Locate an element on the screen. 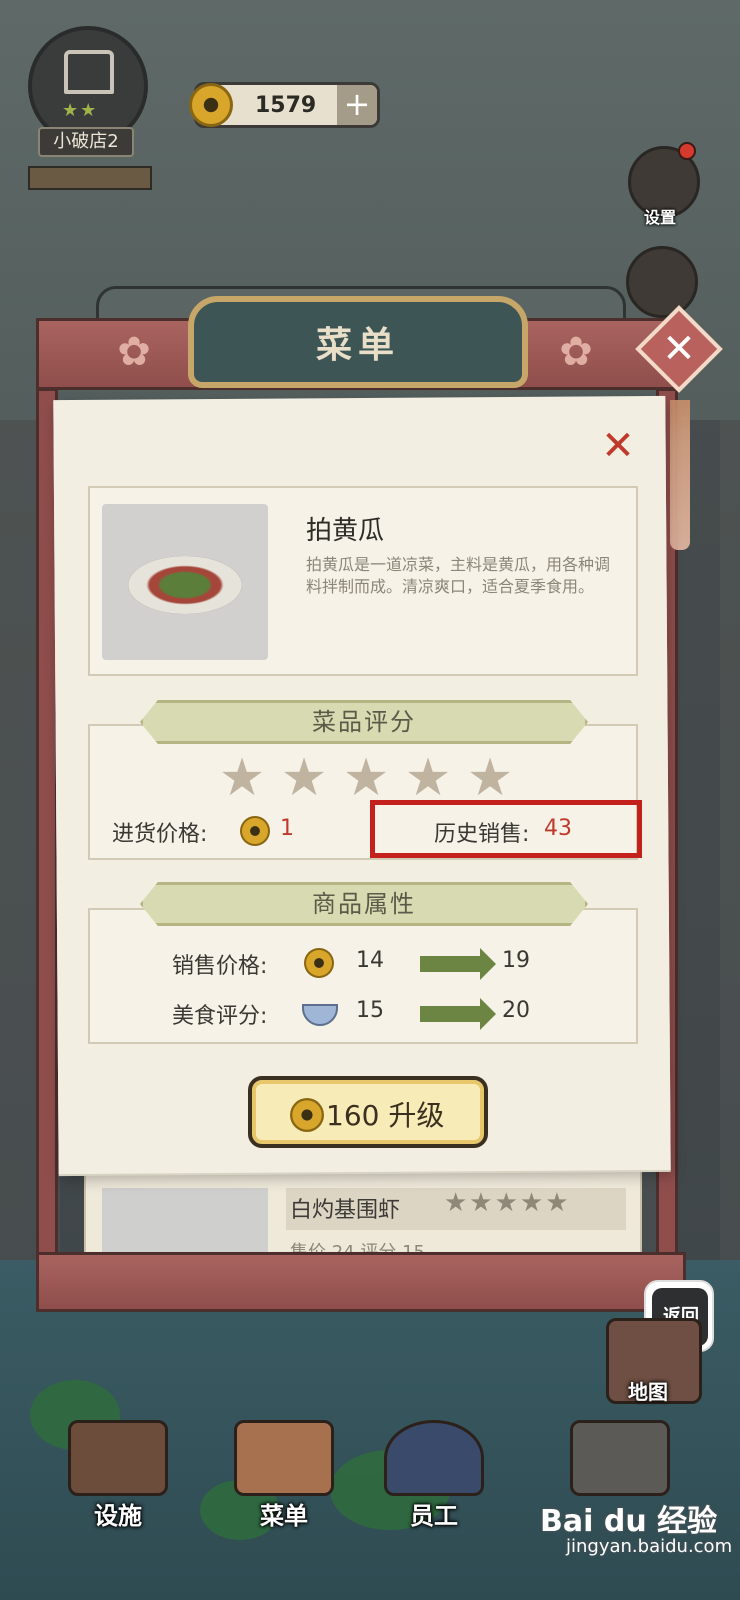 The width and height of the screenshot is (740, 1600). dish-description: 拍黄瓜是一道凉菜，主料是黄瓜，用各种调料拌制而成。清凉爽口，适合夏季食用。 is located at coordinates (458, 575).